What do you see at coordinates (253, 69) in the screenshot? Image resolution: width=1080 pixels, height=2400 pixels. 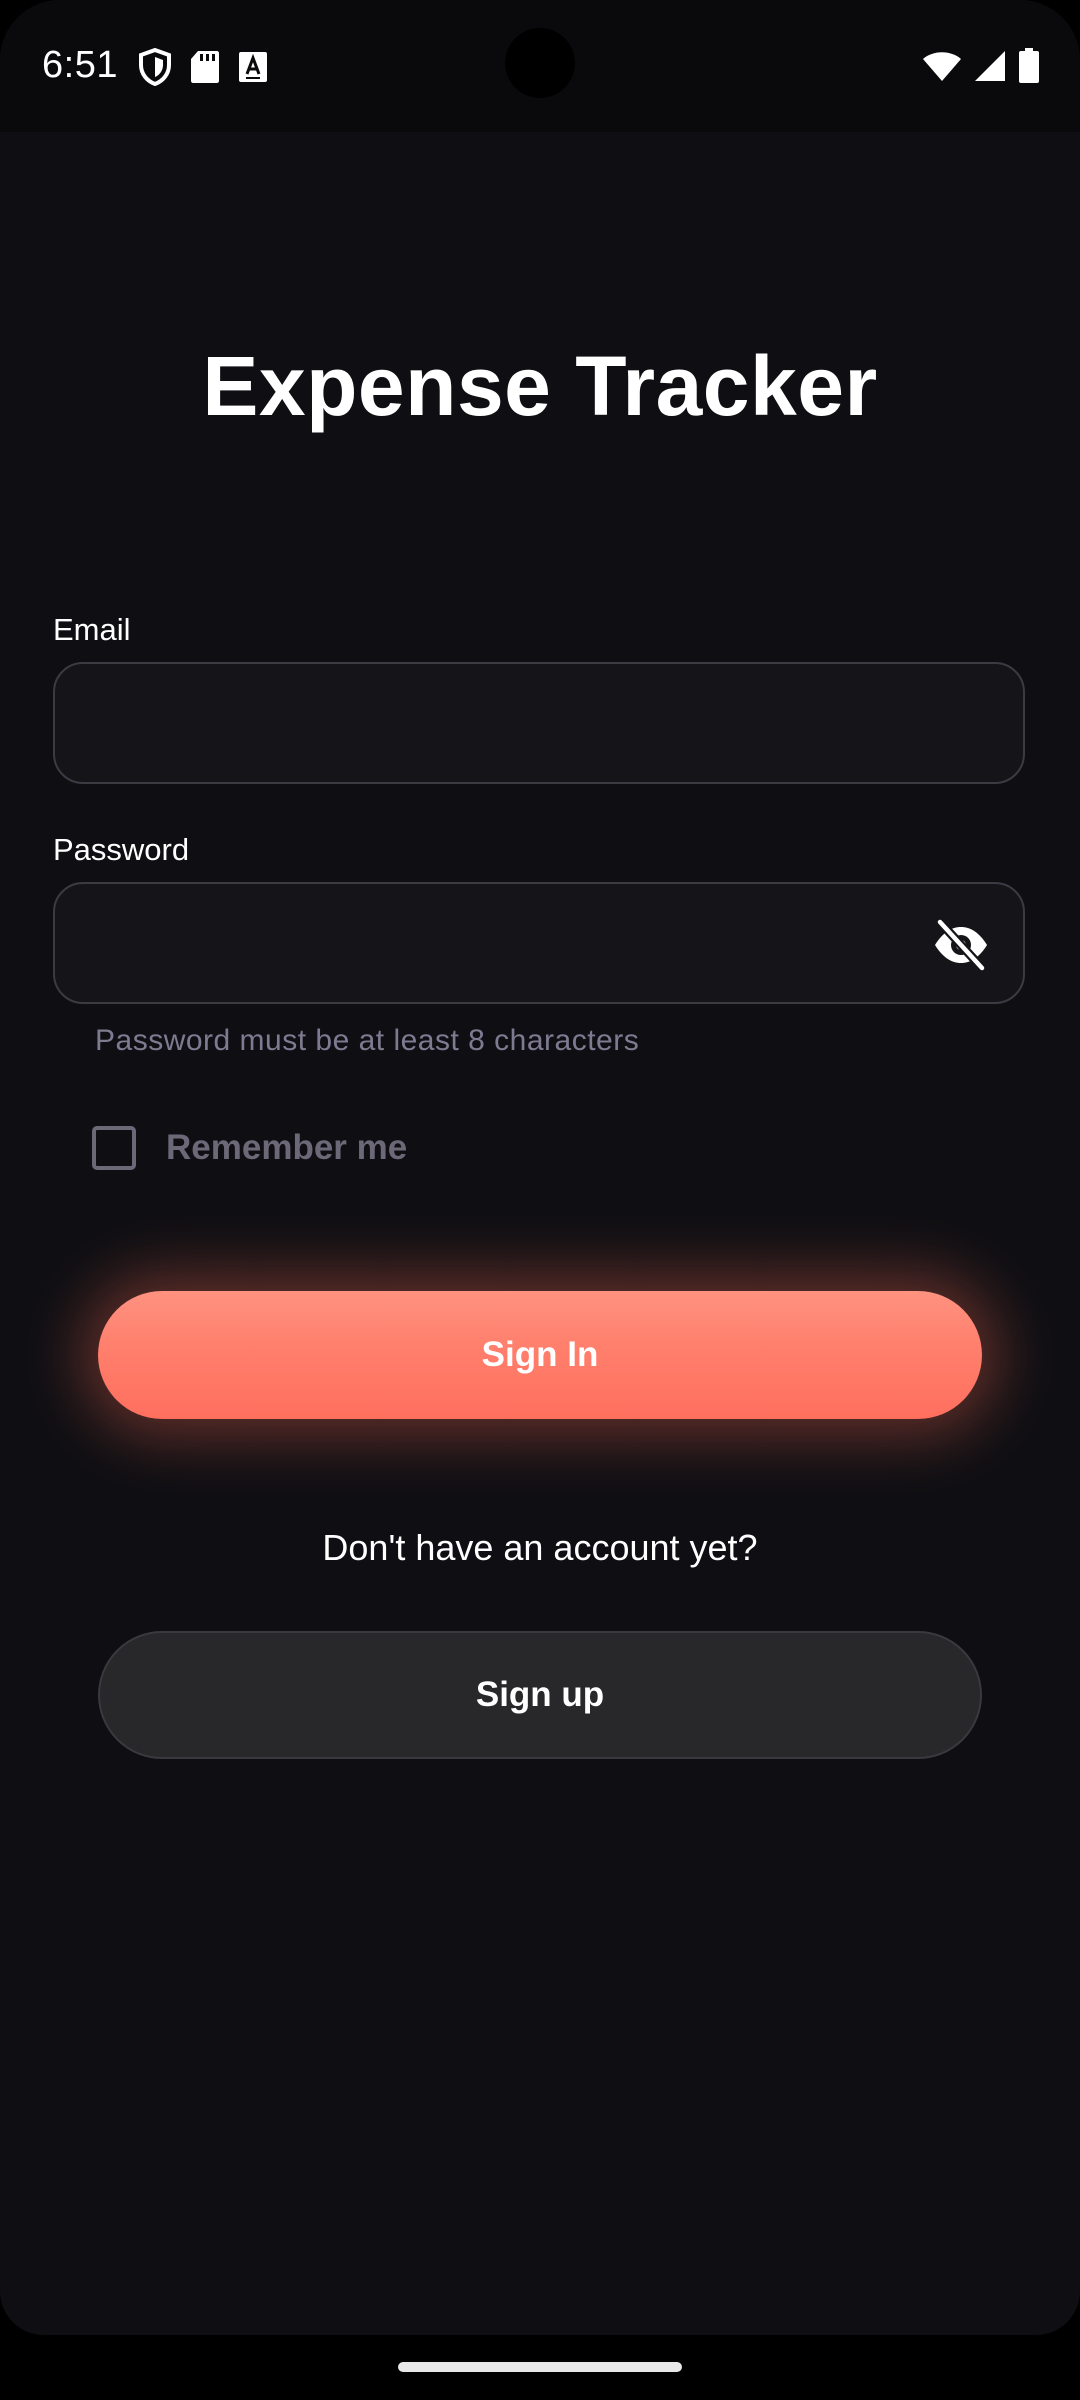 I see `text-a-icon` at bounding box center [253, 69].